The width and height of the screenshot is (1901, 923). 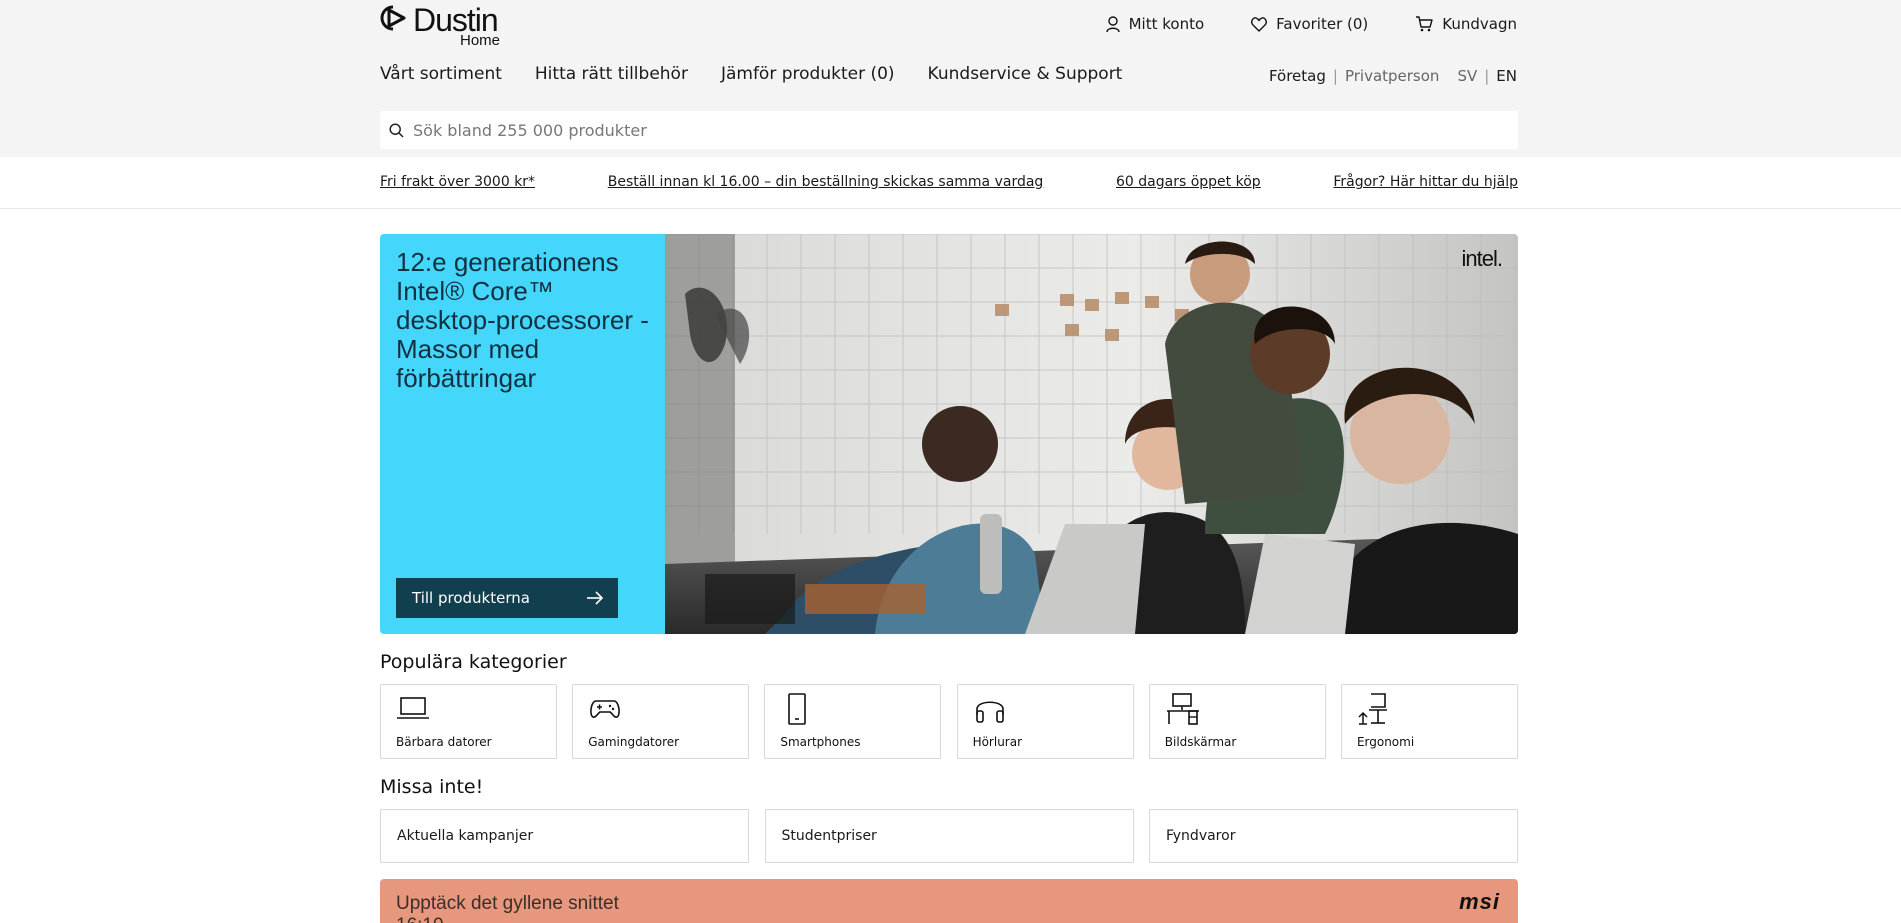 What do you see at coordinates (480, 40) in the screenshot?
I see `logo-subtitle: Home` at bounding box center [480, 40].